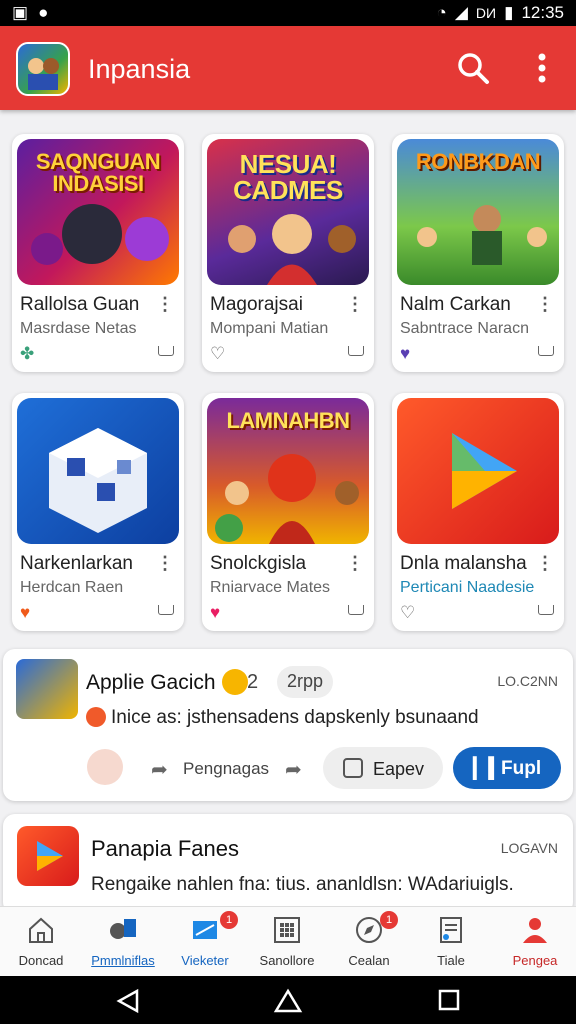 The image size is (576, 1024). Describe the element at coordinates (205, 942) in the screenshot. I see `nav-item-viewer: 1 Vieketer` at that location.